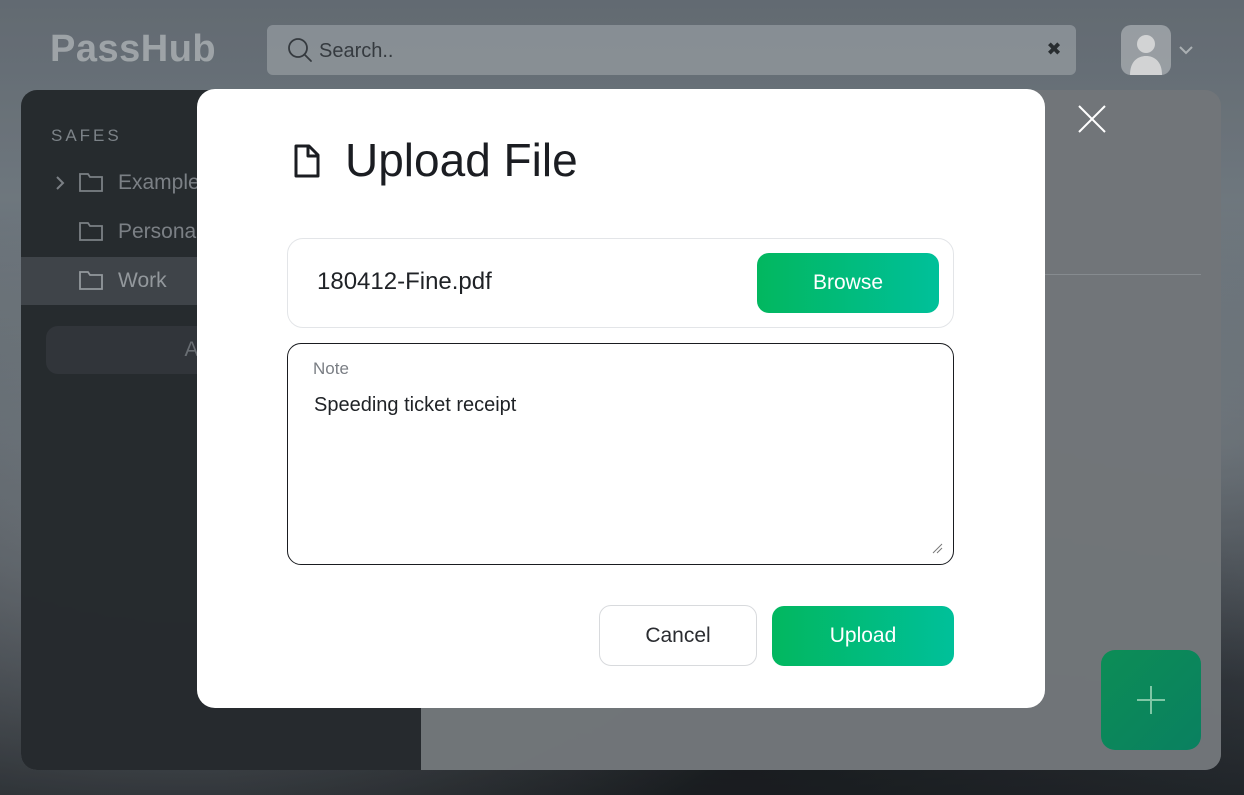  I want to click on modal-title: Upload File, so click(461, 160).